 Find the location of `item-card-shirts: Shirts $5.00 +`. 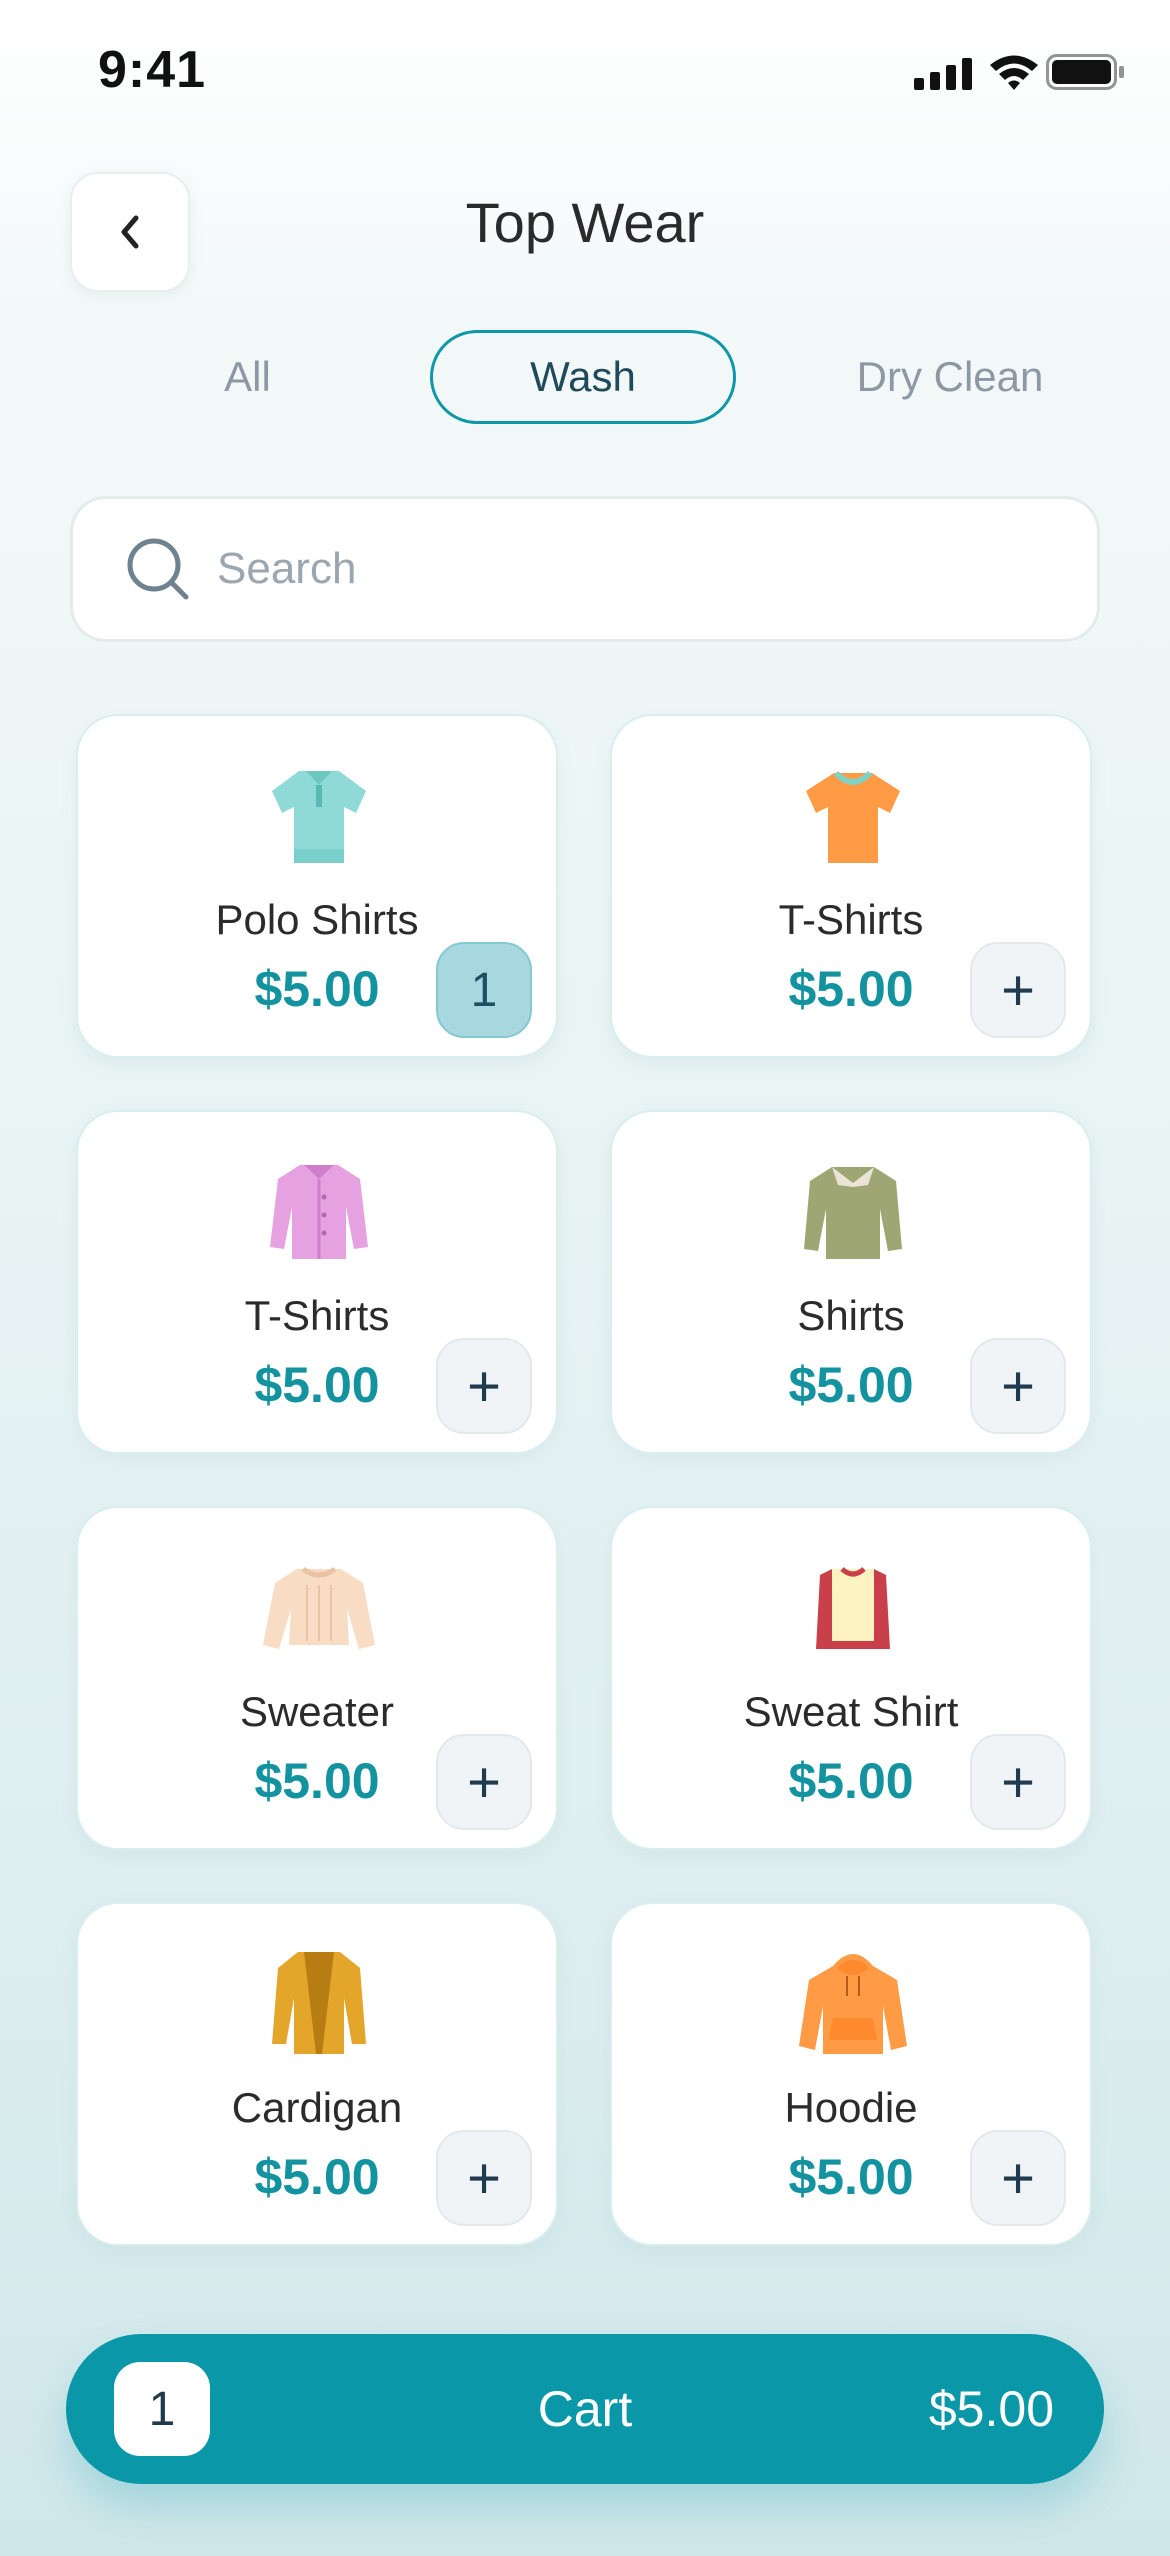

item-card-shirts: Shirts $5.00 + is located at coordinates (851, 1282).